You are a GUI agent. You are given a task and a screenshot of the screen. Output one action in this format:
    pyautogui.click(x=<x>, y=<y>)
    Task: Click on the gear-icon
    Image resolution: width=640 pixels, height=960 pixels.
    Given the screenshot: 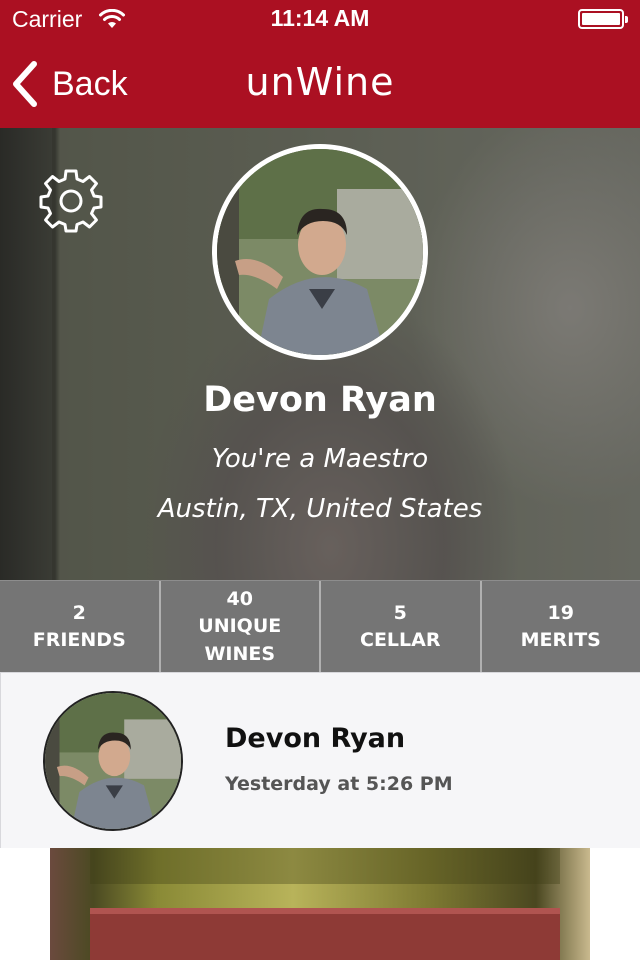 What is the action you would take?
    pyautogui.click(x=71, y=201)
    